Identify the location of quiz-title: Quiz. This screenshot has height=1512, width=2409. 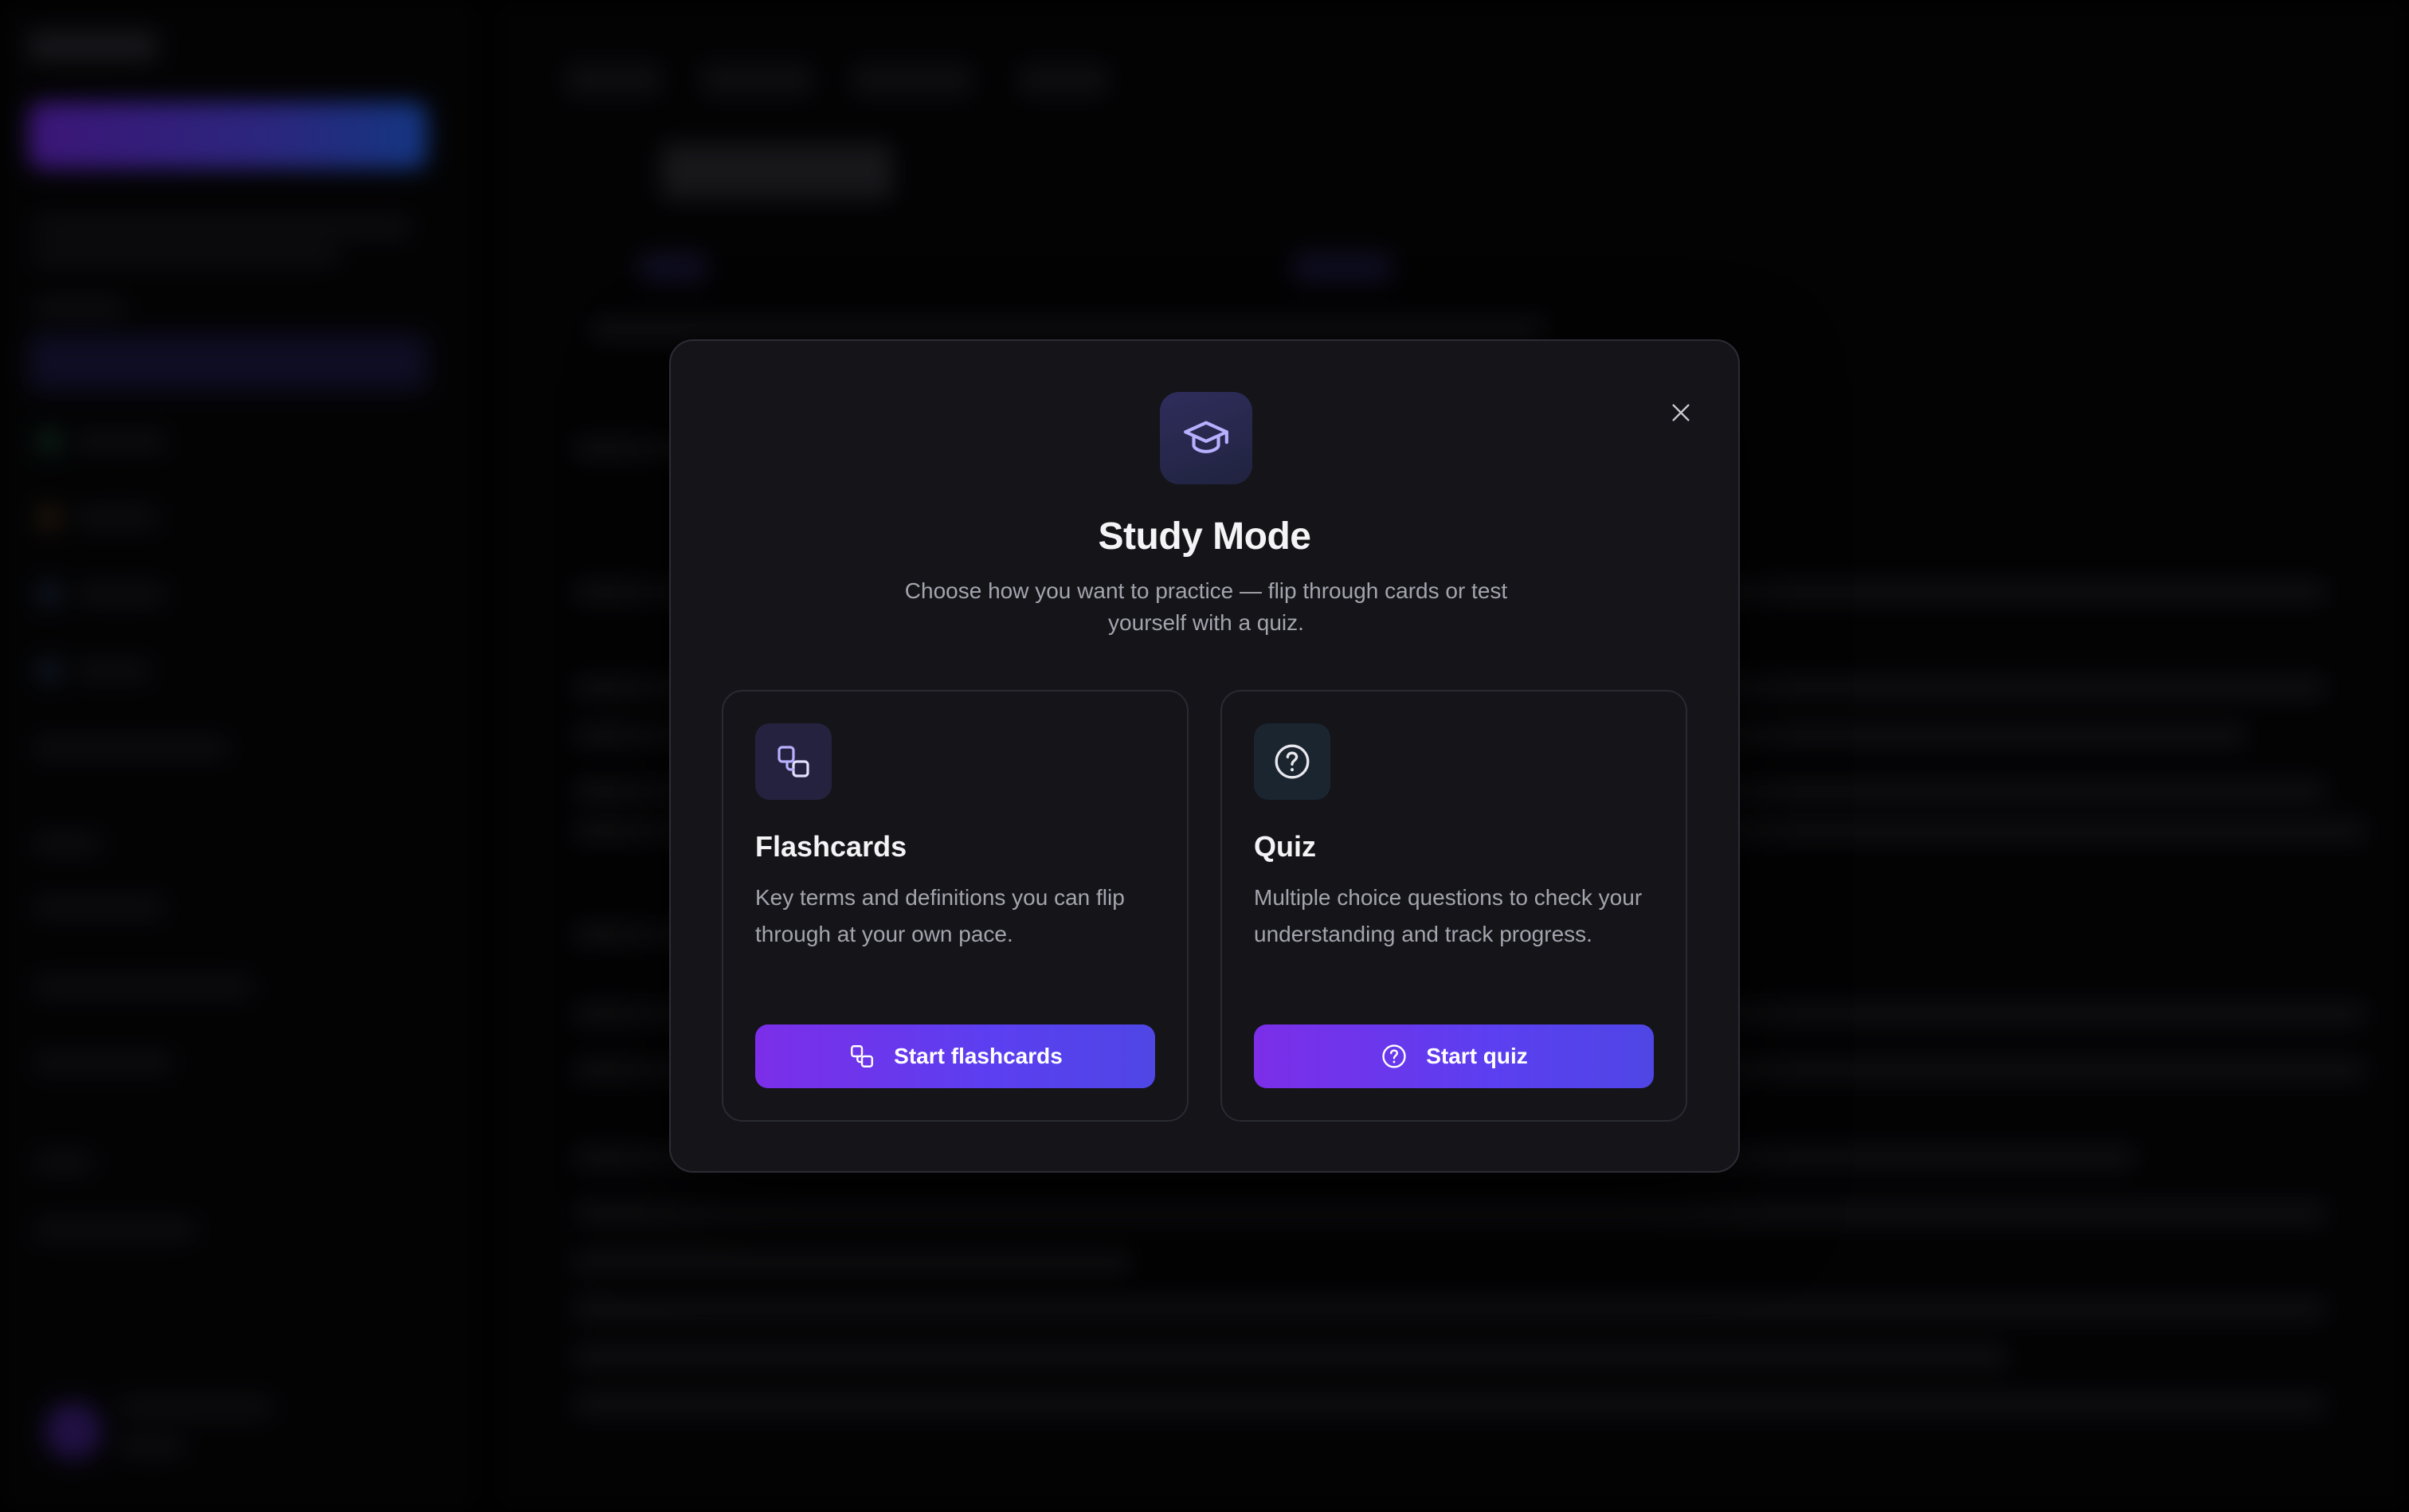
(1285, 847).